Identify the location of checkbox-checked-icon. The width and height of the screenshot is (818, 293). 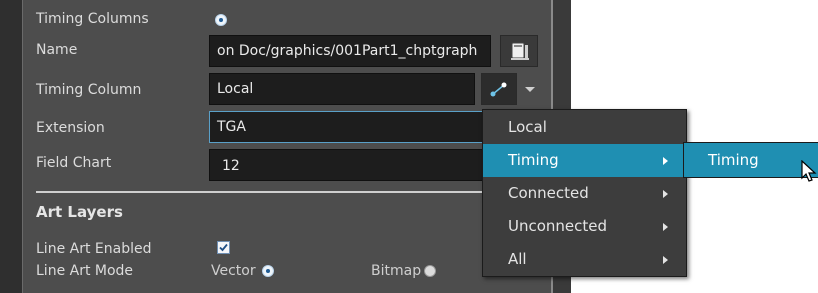
(223, 247).